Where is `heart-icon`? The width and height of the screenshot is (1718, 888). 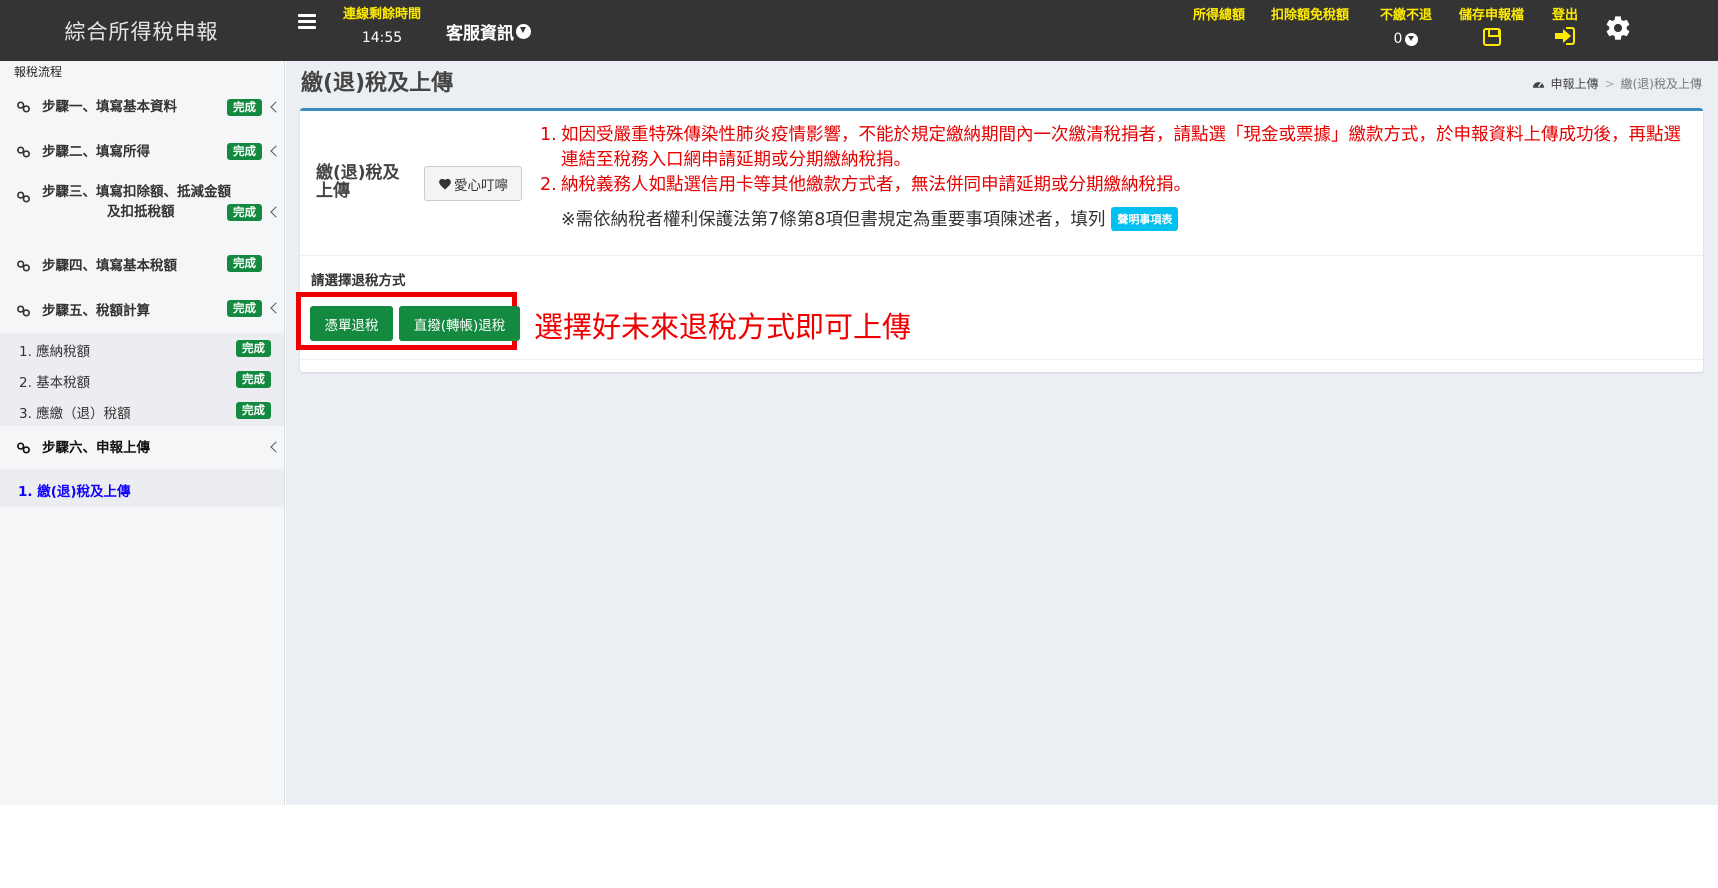 heart-icon is located at coordinates (445, 184).